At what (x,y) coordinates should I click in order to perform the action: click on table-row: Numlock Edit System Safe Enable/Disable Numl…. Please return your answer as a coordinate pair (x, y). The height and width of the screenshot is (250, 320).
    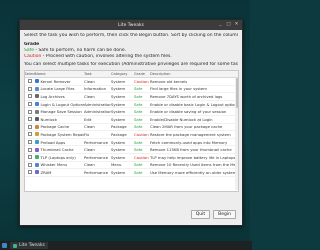
    Looking at the image, I should click on (131, 120).